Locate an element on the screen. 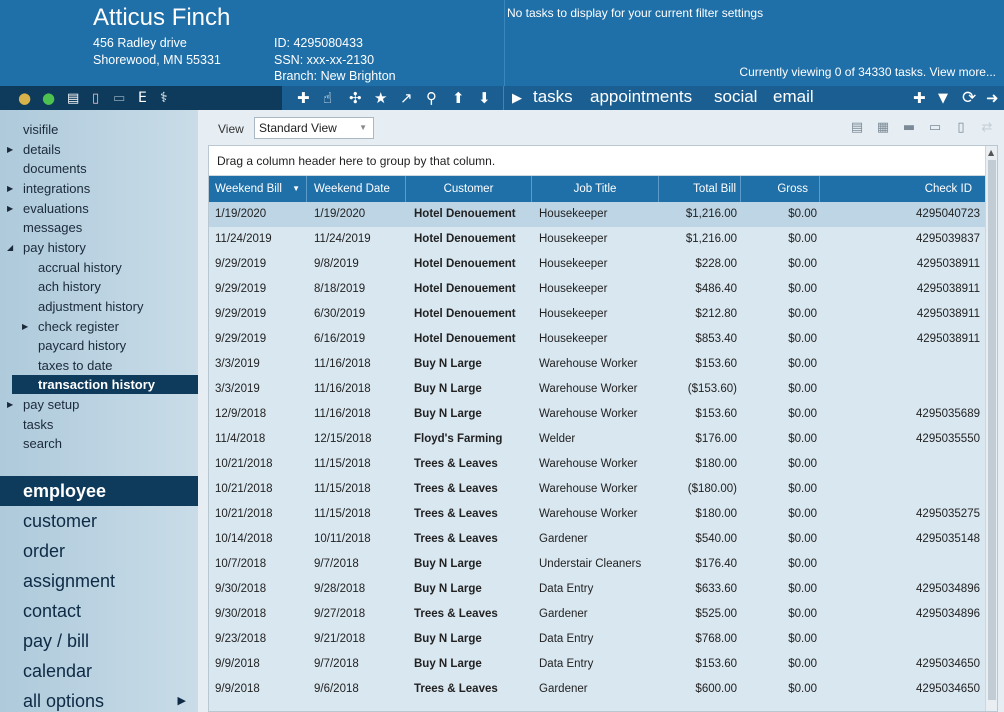 The image size is (1004, 712). coin-icon: ● is located at coordinates (24, 98).